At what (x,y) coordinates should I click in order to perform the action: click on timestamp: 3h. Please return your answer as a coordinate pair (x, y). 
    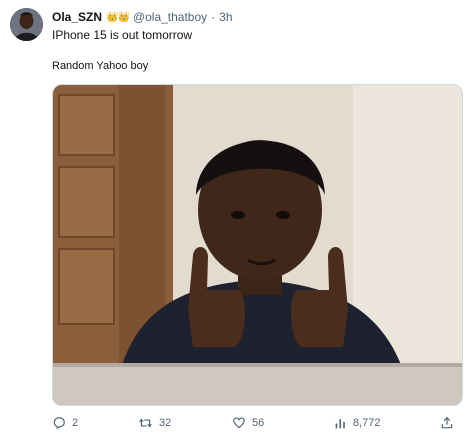
    Looking at the image, I should click on (225, 17).